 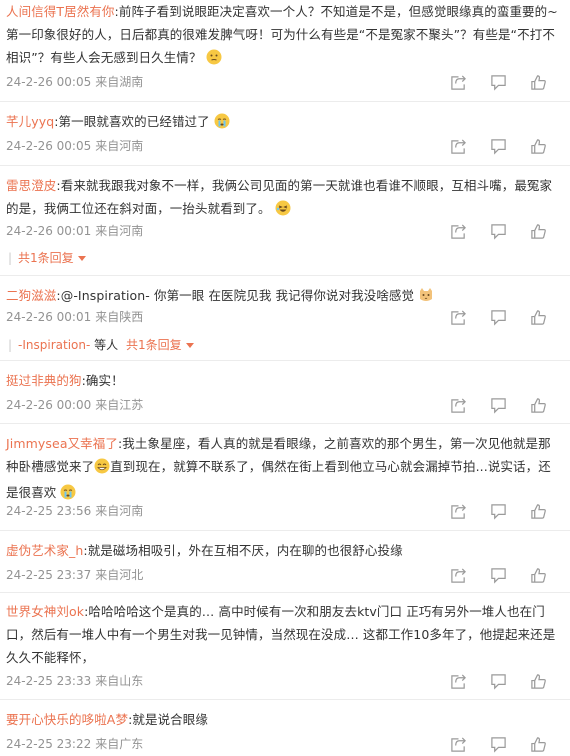 I want to click on comment-username: 虚伪艺术家_h, so click(x=44, y=550).